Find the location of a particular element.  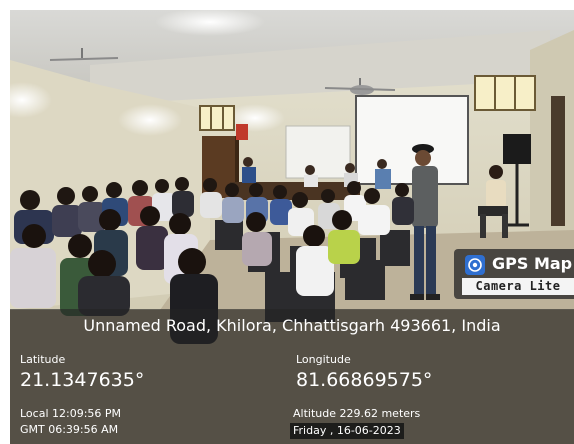

longitude-label: Longitude is located at coordinates (323, 359).